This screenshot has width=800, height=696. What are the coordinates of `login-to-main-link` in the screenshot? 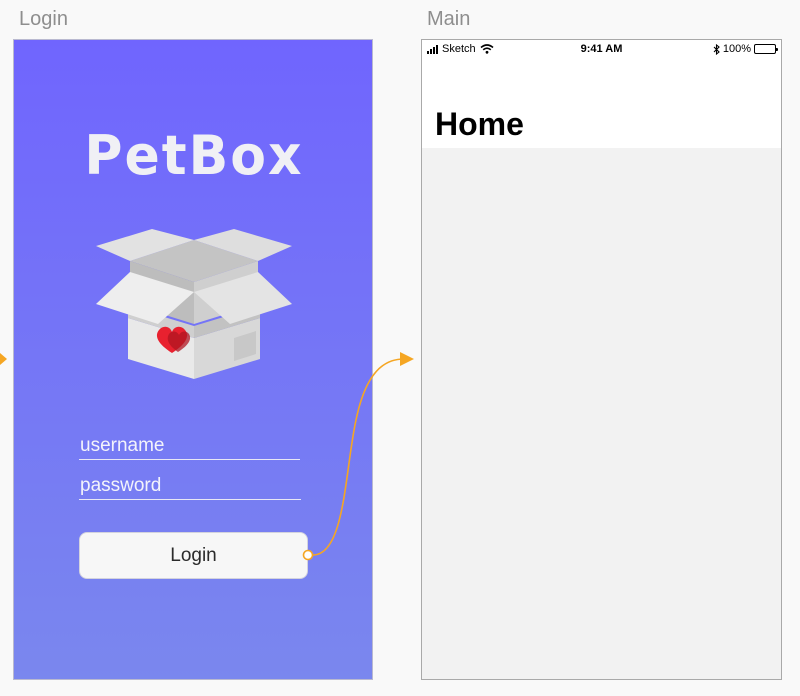 It's located at (358, 457).